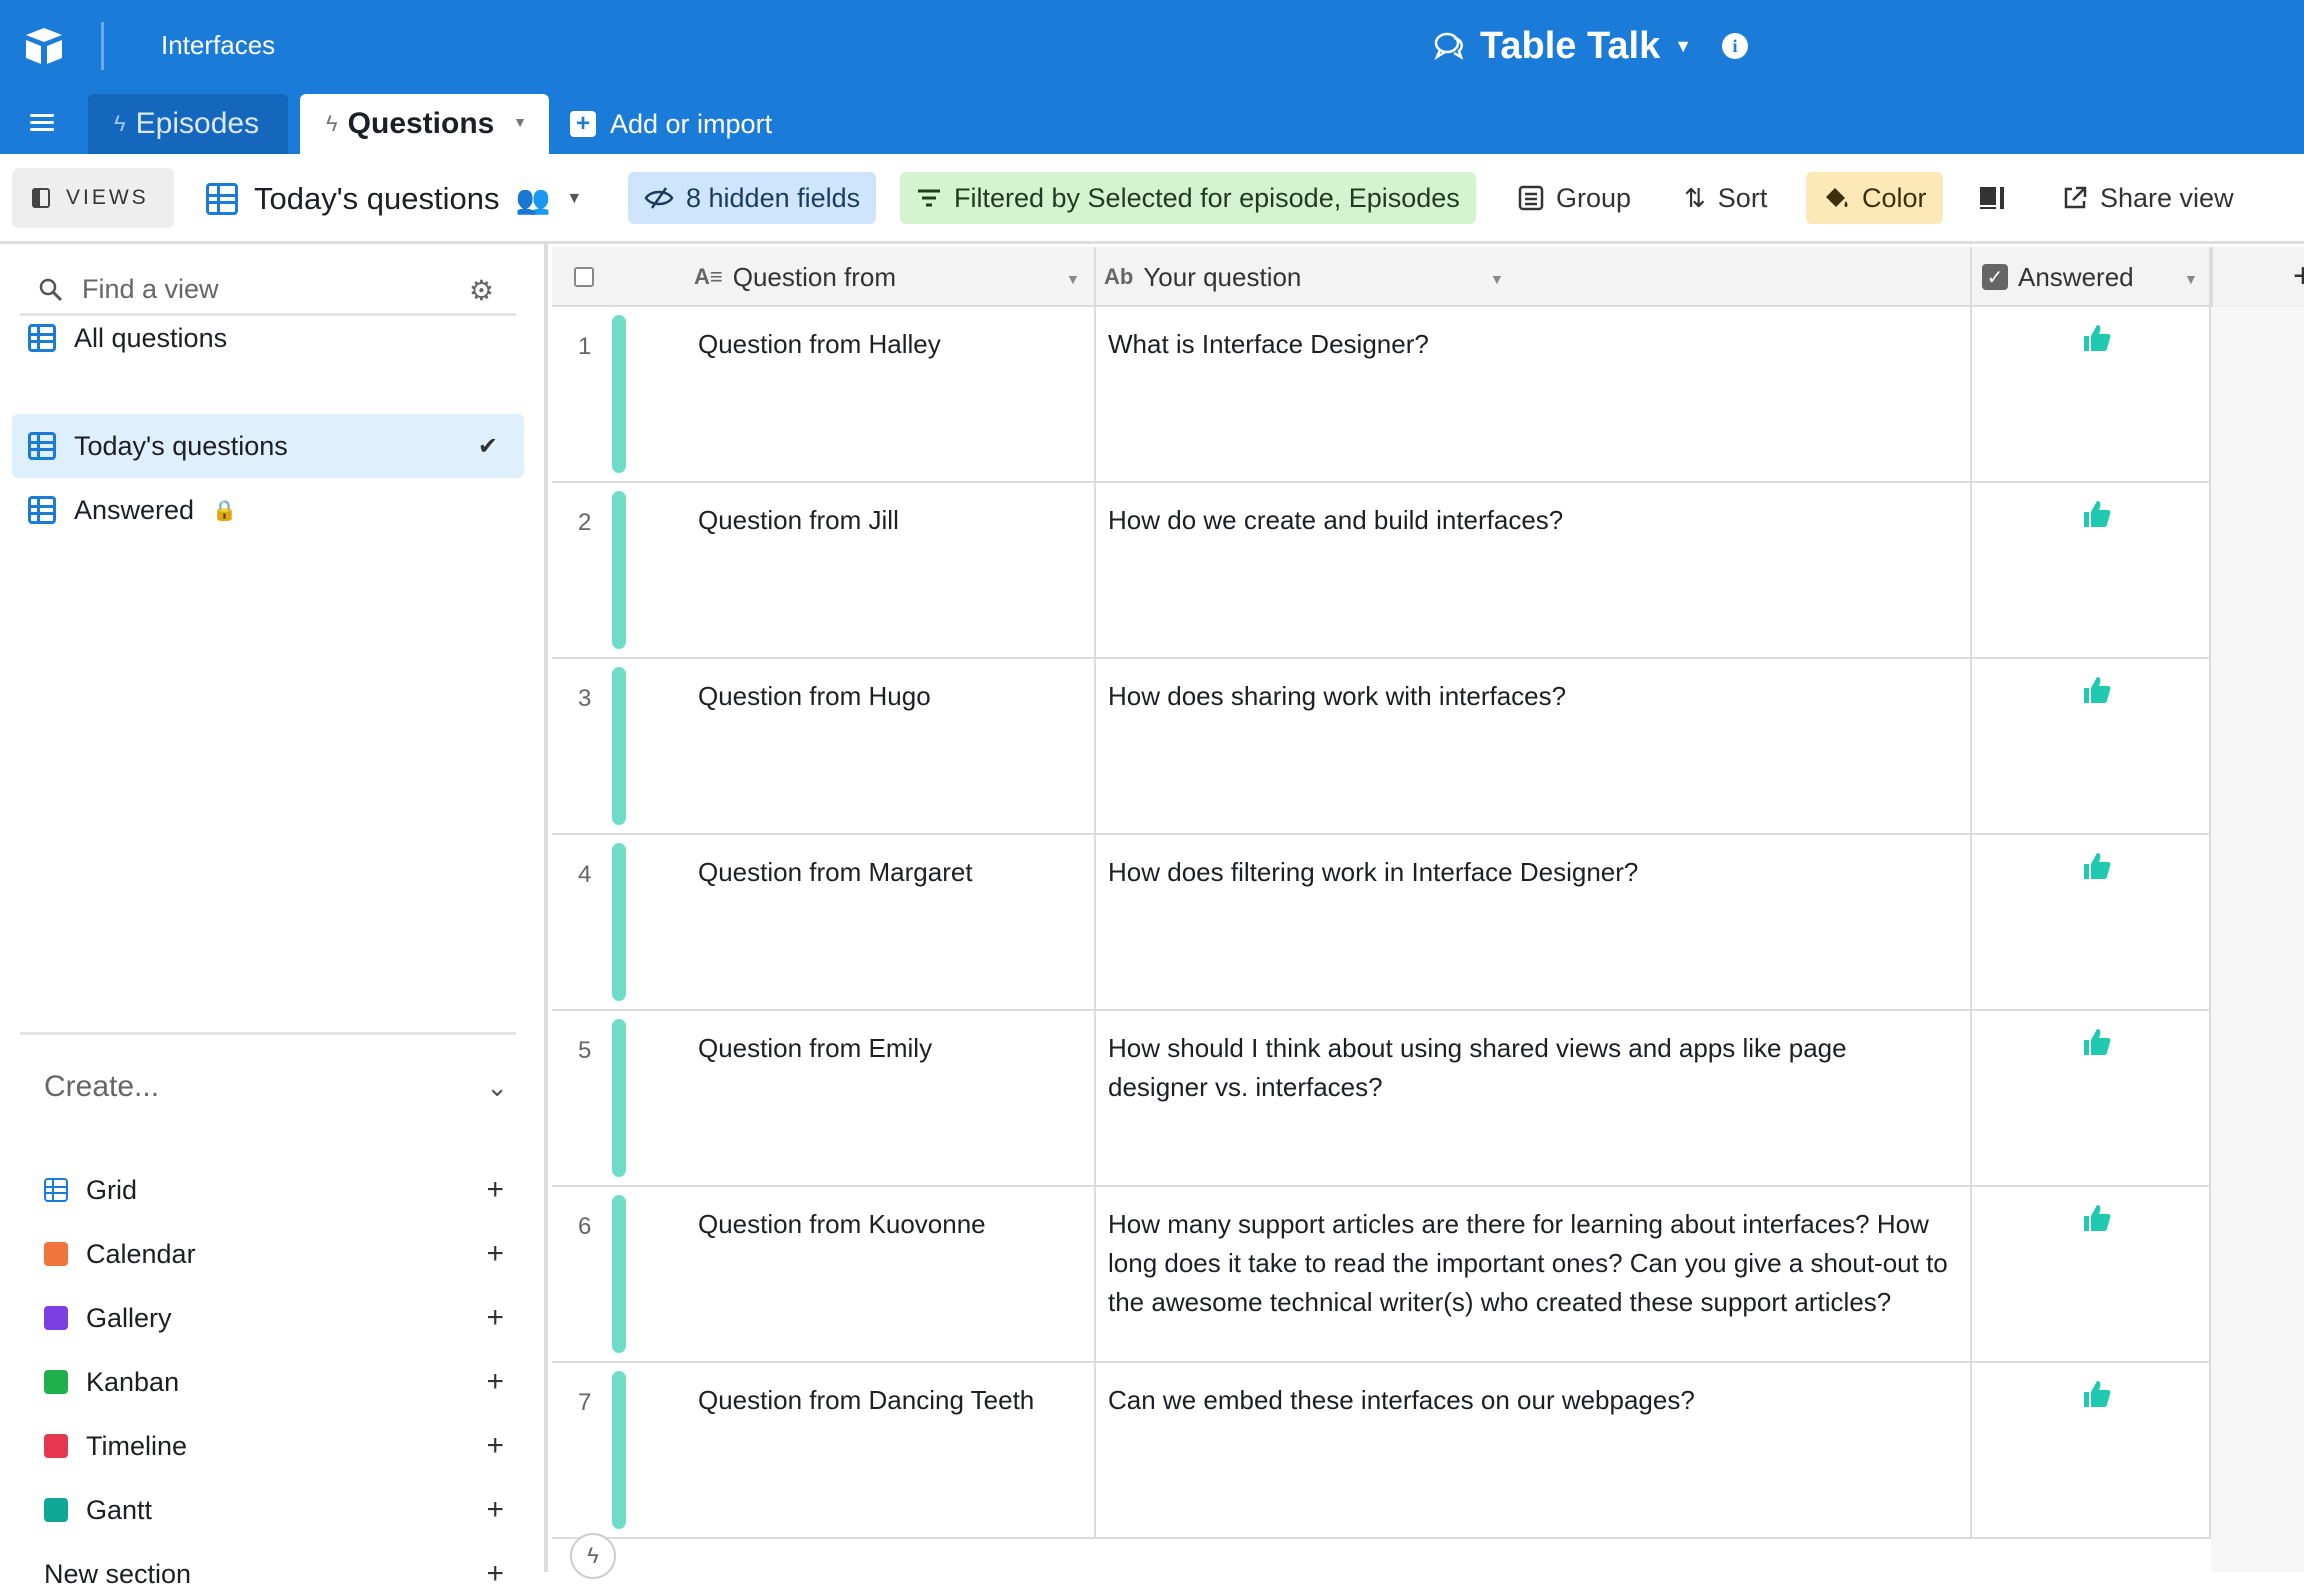 The height and width of the screenshot is (1594, 2304). I want to click on cell-question-from: Question from Kuovonne, so click(898, 1224).